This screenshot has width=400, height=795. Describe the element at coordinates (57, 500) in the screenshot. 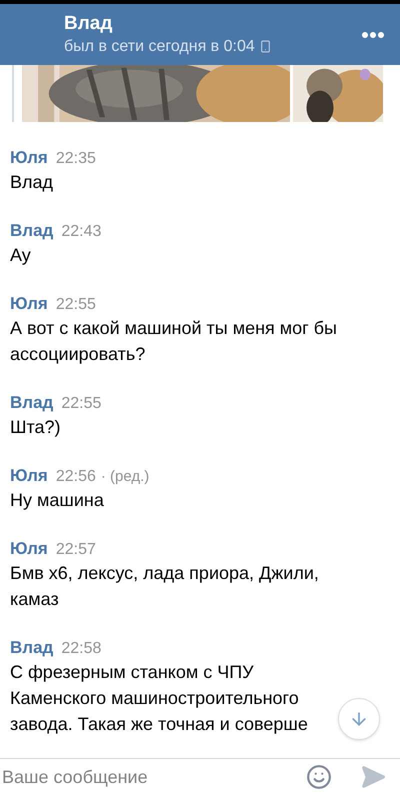

I see `message-text: Ну машина` at that location.